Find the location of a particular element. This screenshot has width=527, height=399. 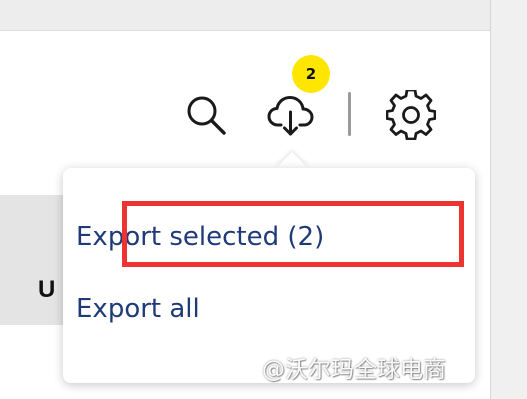

gear-icon is located at coordinates (411, 114).